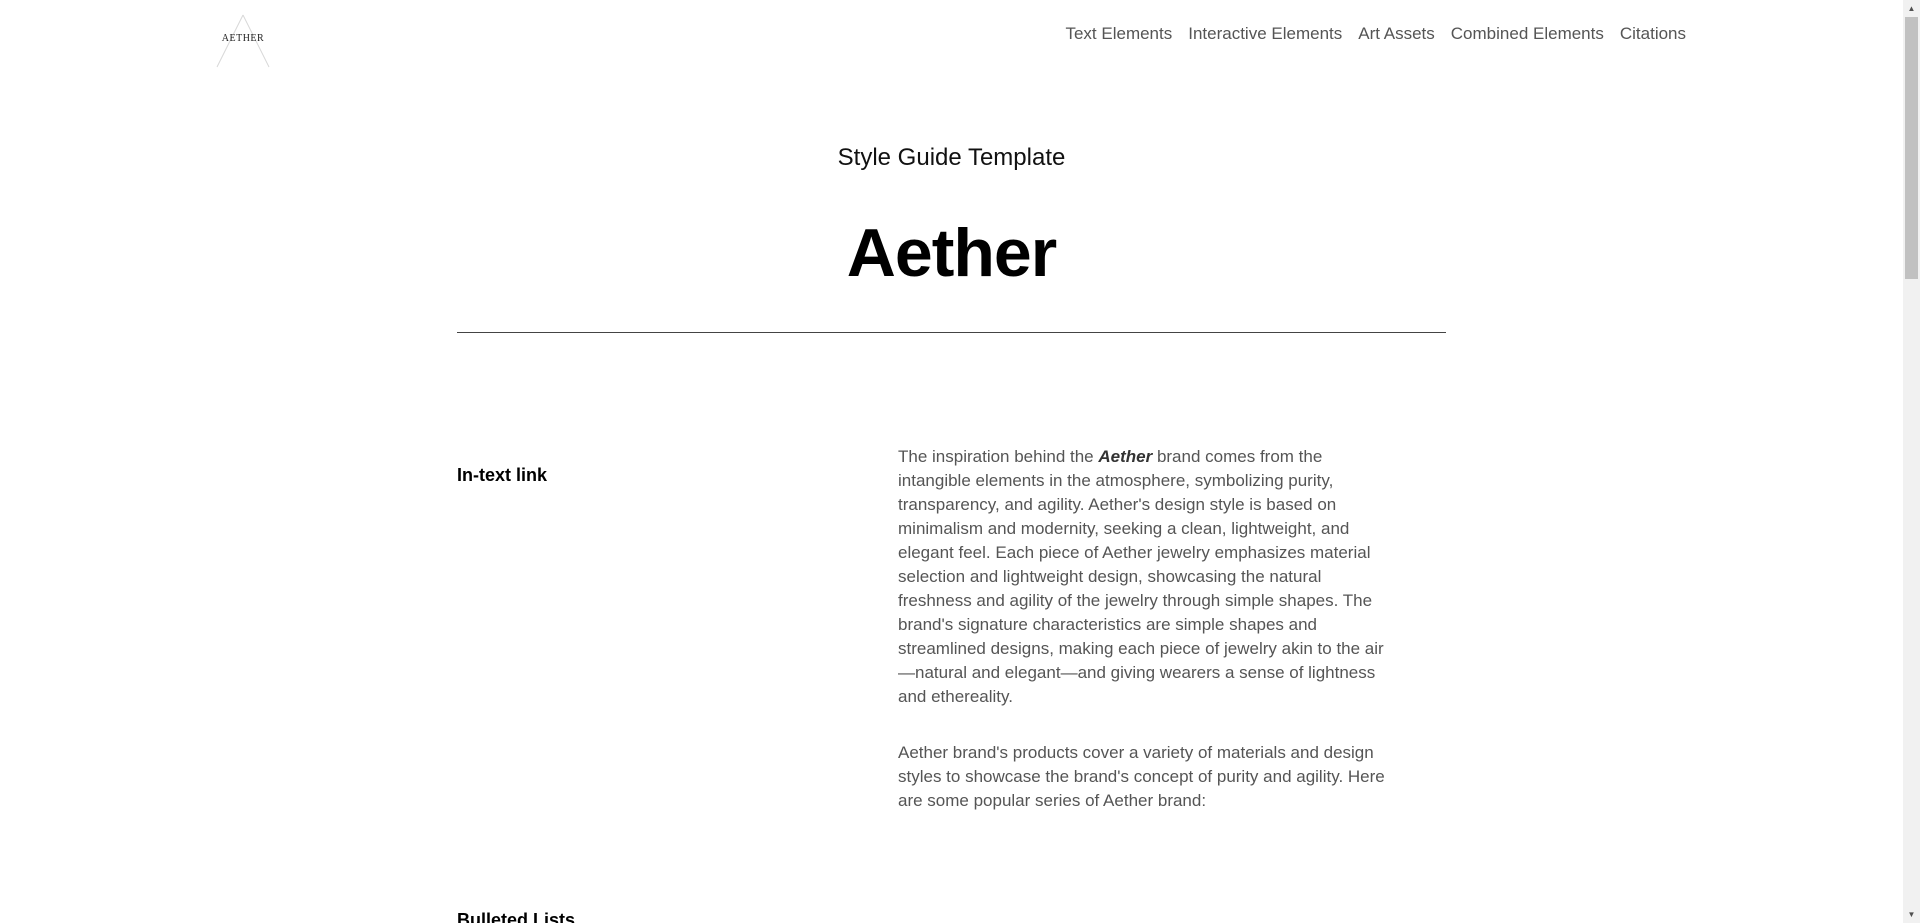 The image size is (1920, 923). Describe the element at coordinates (1125, 456) in the screenshot. I see `brand-emphasis: Aether` at that location.